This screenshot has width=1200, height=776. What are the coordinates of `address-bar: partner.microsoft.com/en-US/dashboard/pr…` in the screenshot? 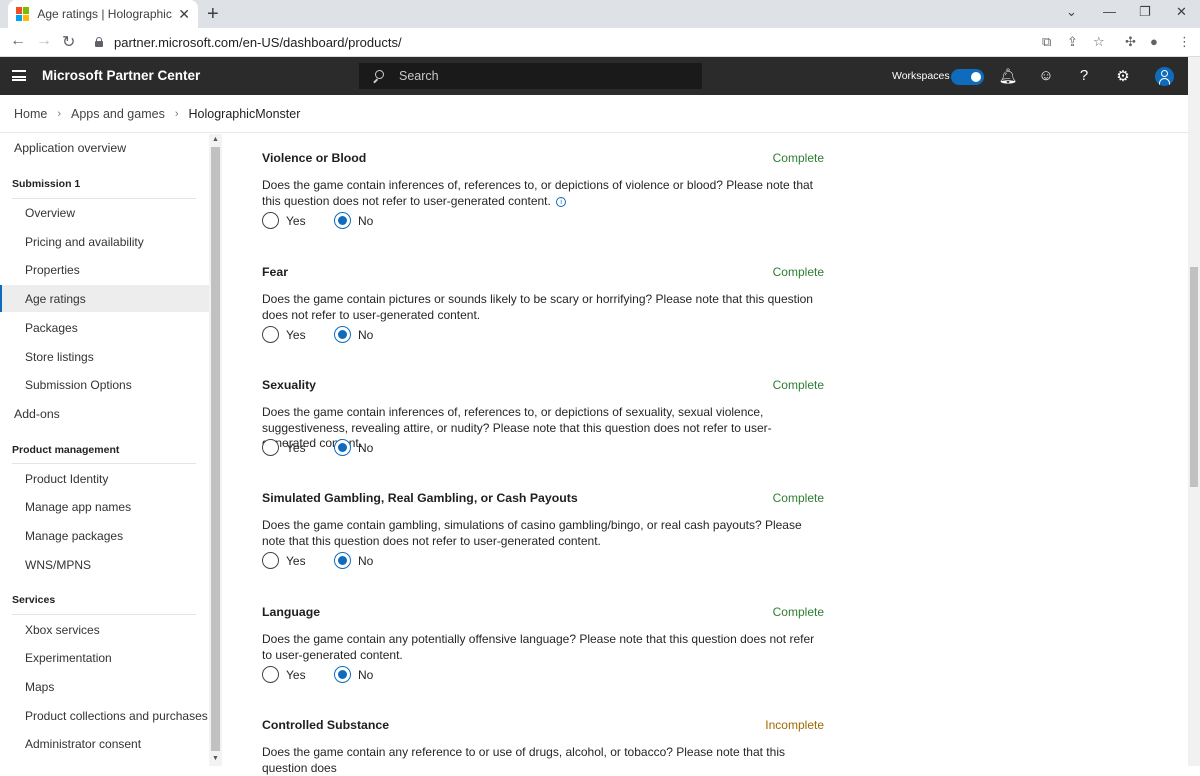 It's located at (563, 42).